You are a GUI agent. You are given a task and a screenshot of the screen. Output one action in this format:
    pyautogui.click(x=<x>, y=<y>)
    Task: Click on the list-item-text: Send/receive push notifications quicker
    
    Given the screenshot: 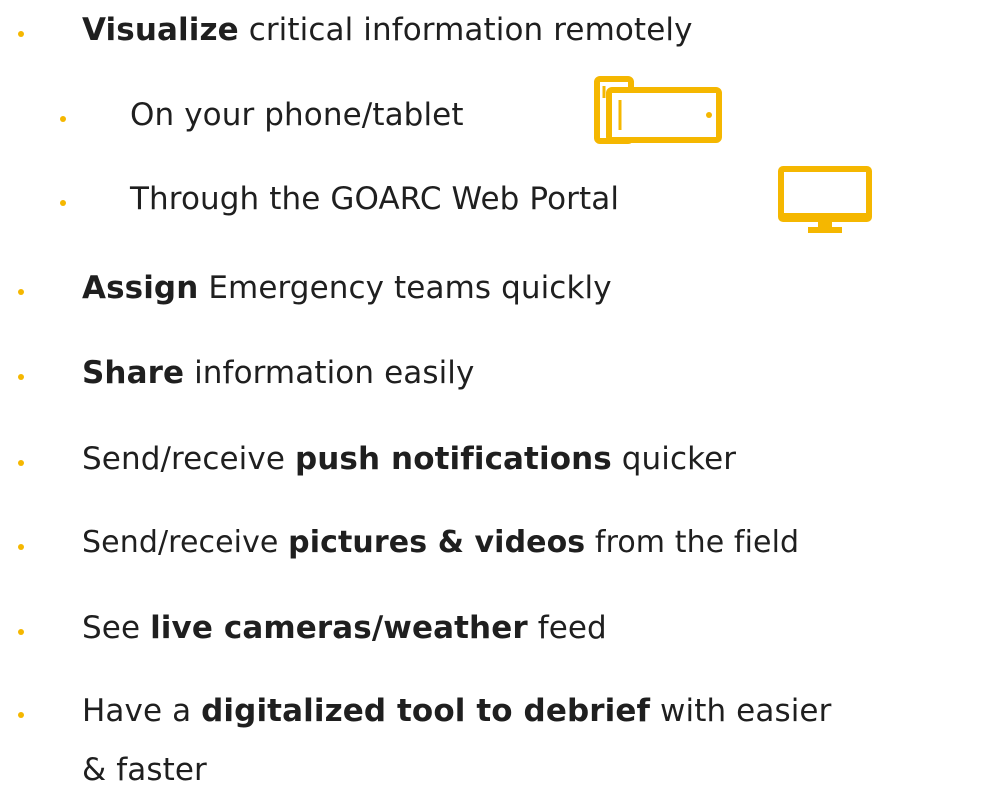 What is the action you would take?
    pyautogui.click(x=409, y=459)
    